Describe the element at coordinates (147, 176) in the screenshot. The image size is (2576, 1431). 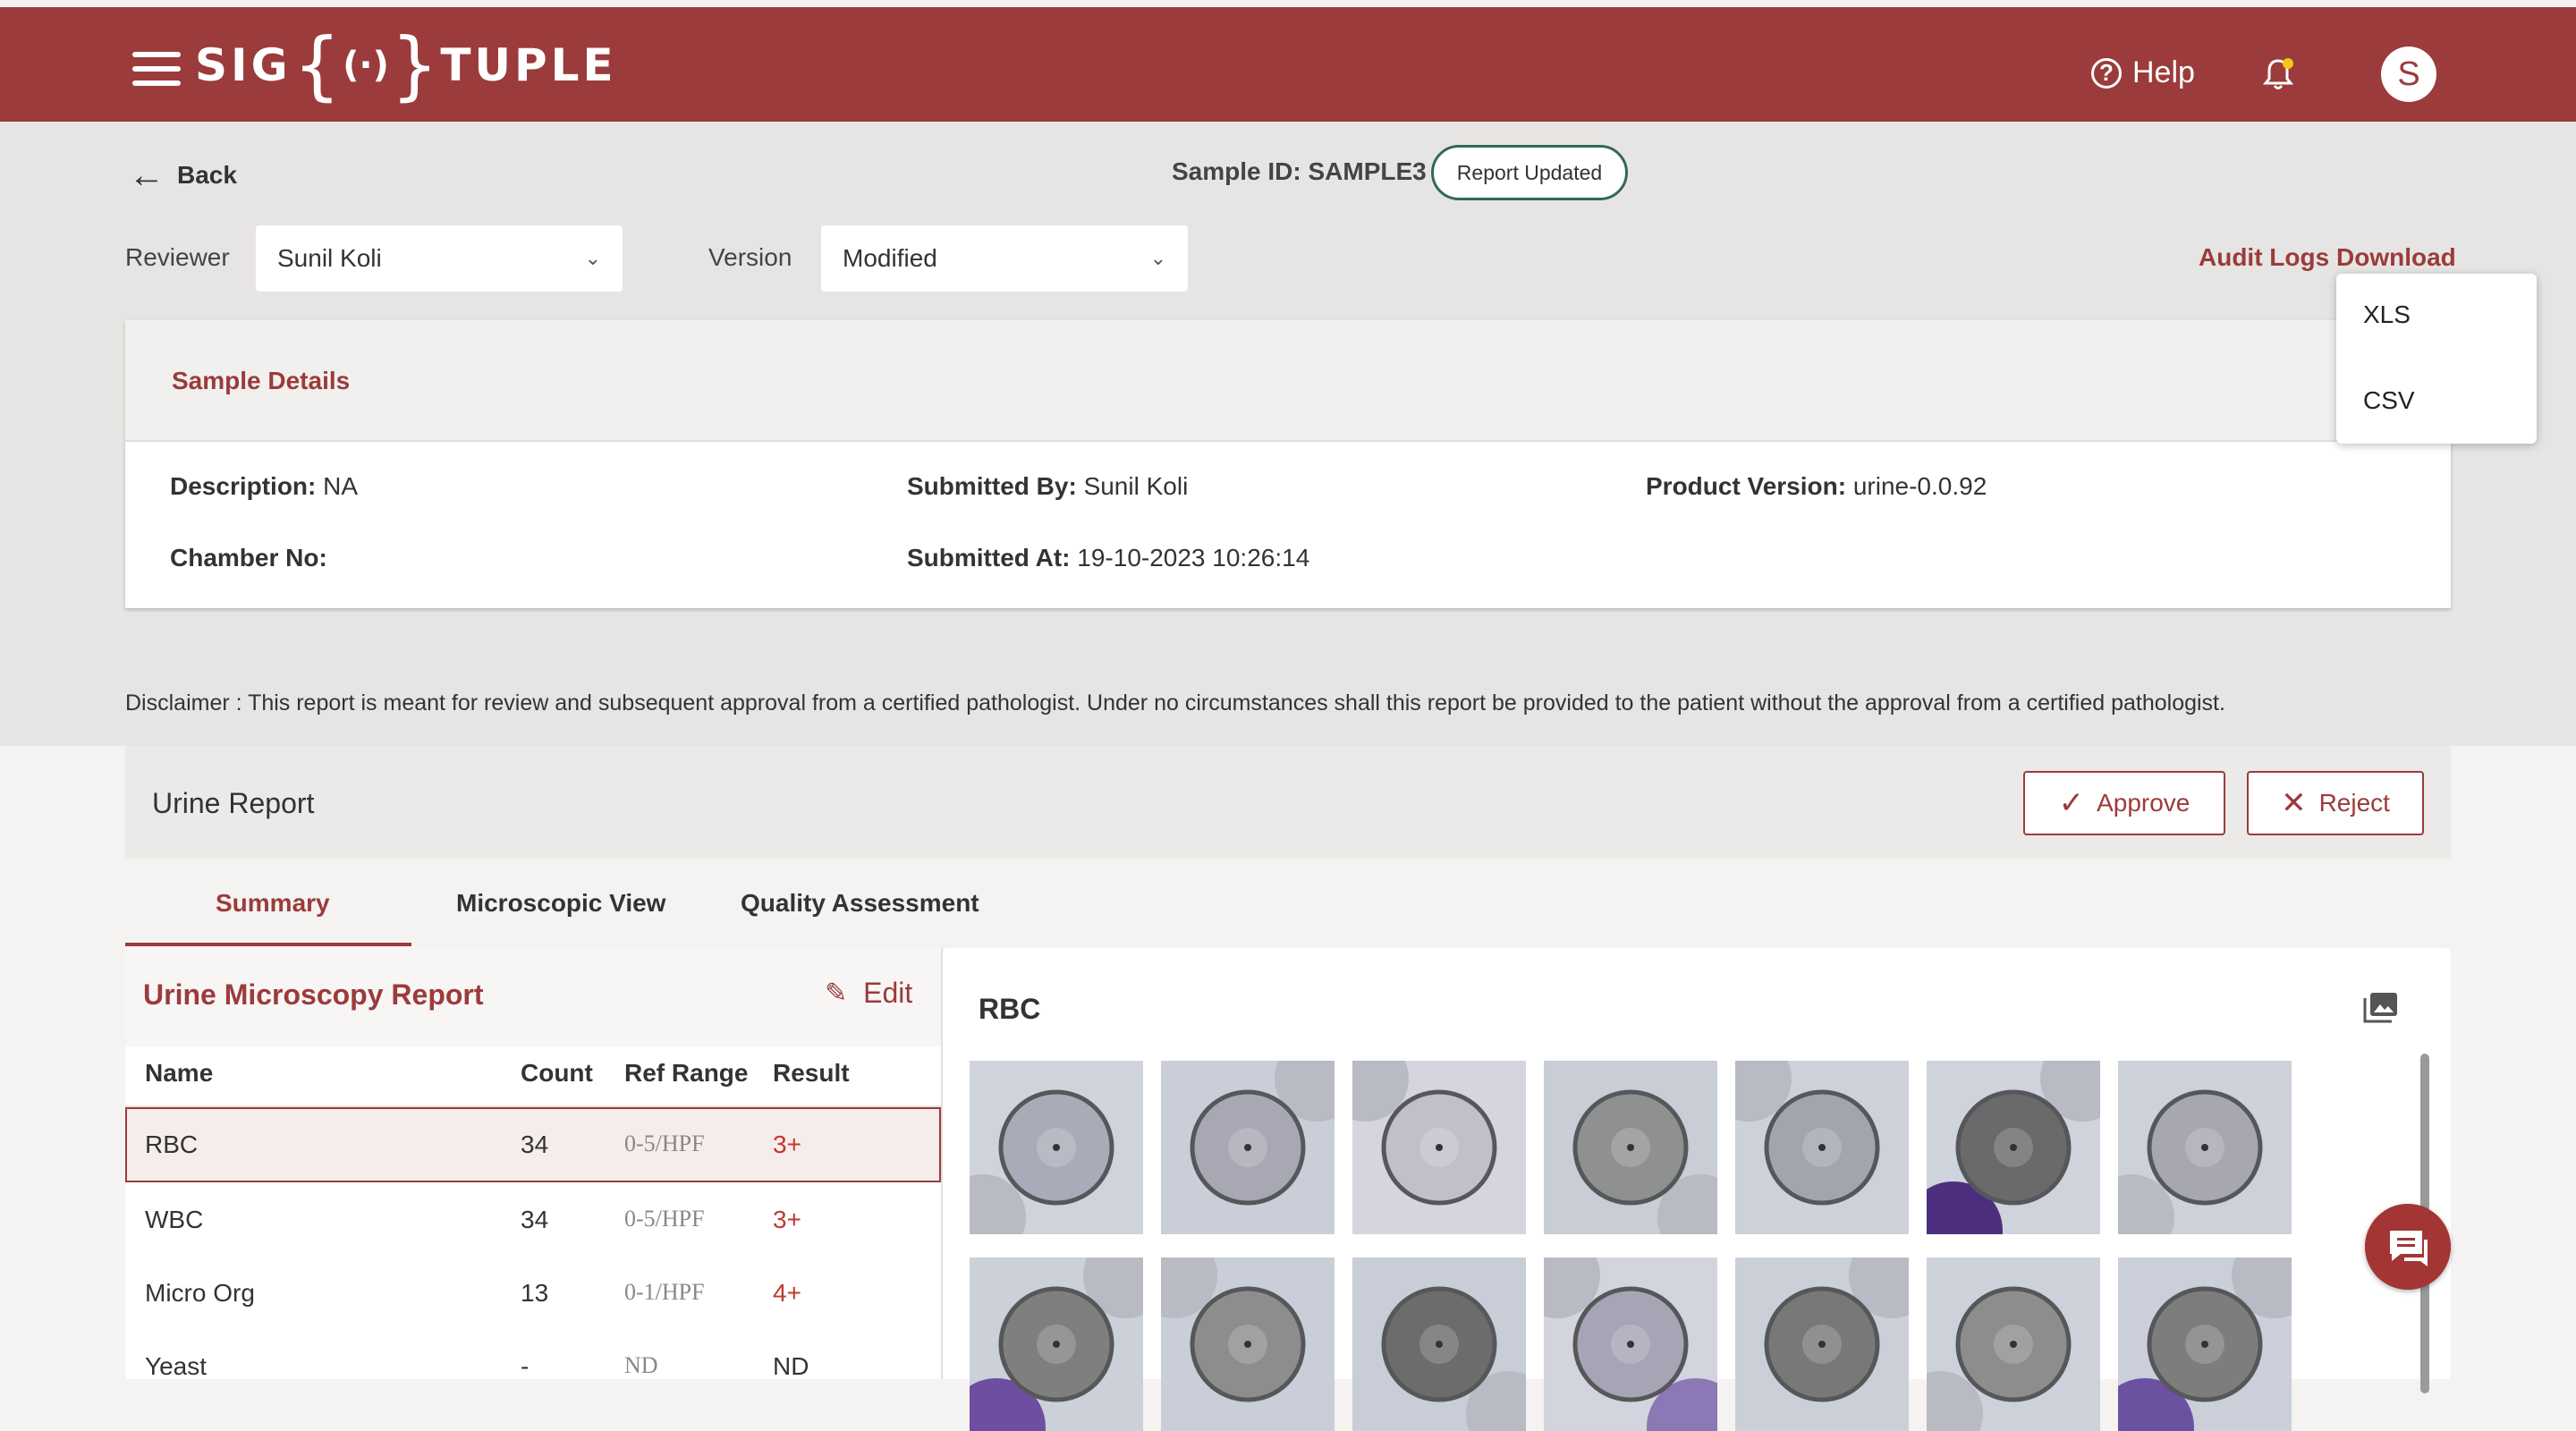
I see `back-arrow-icon: ←` at that location.